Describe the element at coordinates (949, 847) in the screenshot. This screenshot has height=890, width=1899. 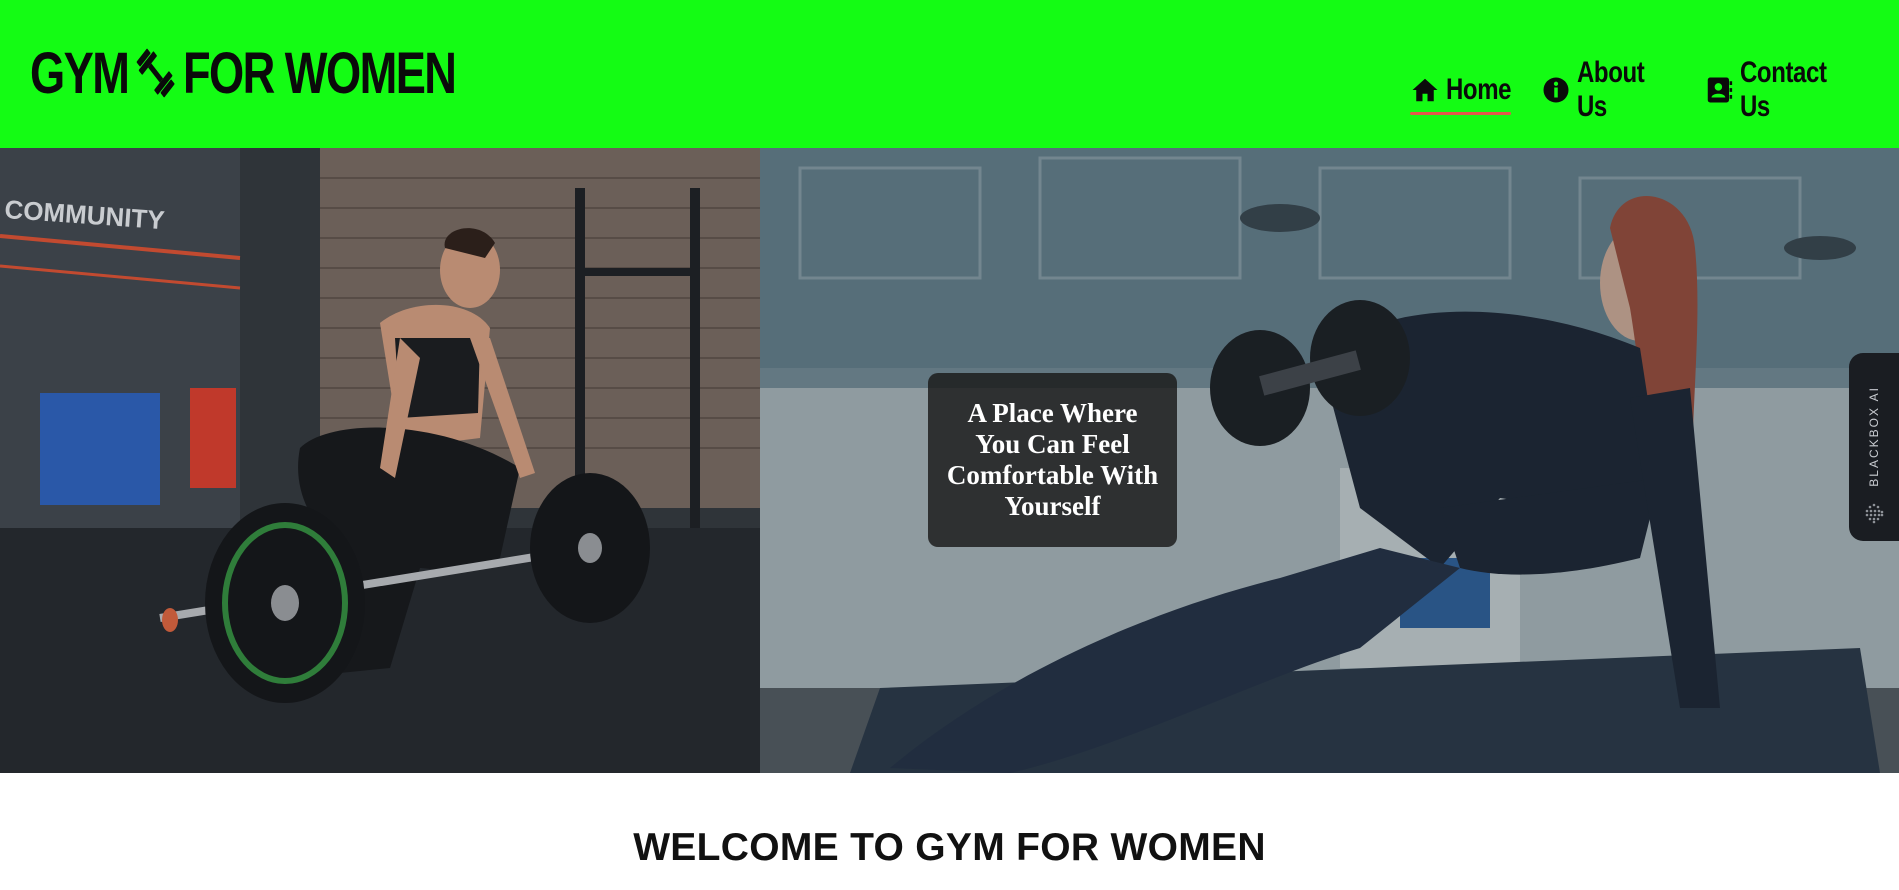
I see `welcome-heading: WELCOME TO GYM FOR WOMEN` at that location.